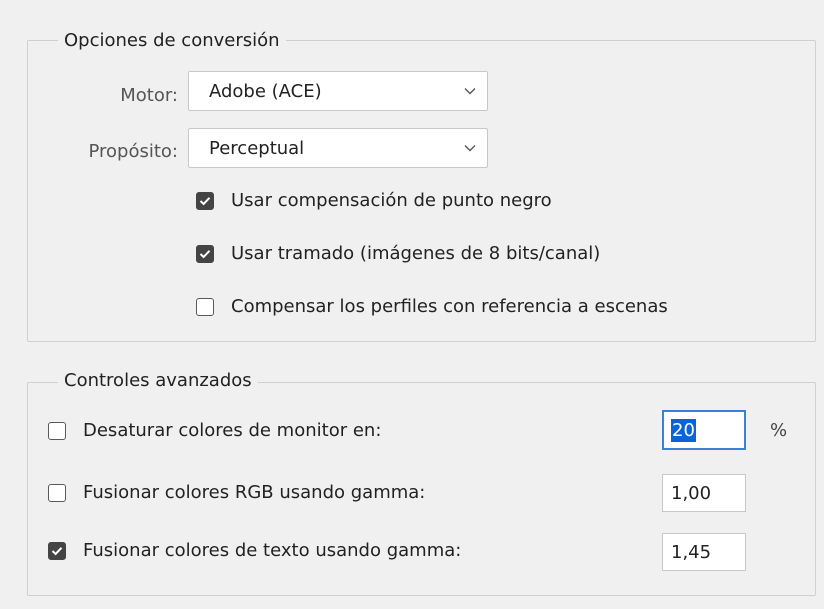  I want to click on blend-text-gamma-input: 1,45, so click(704, 552).